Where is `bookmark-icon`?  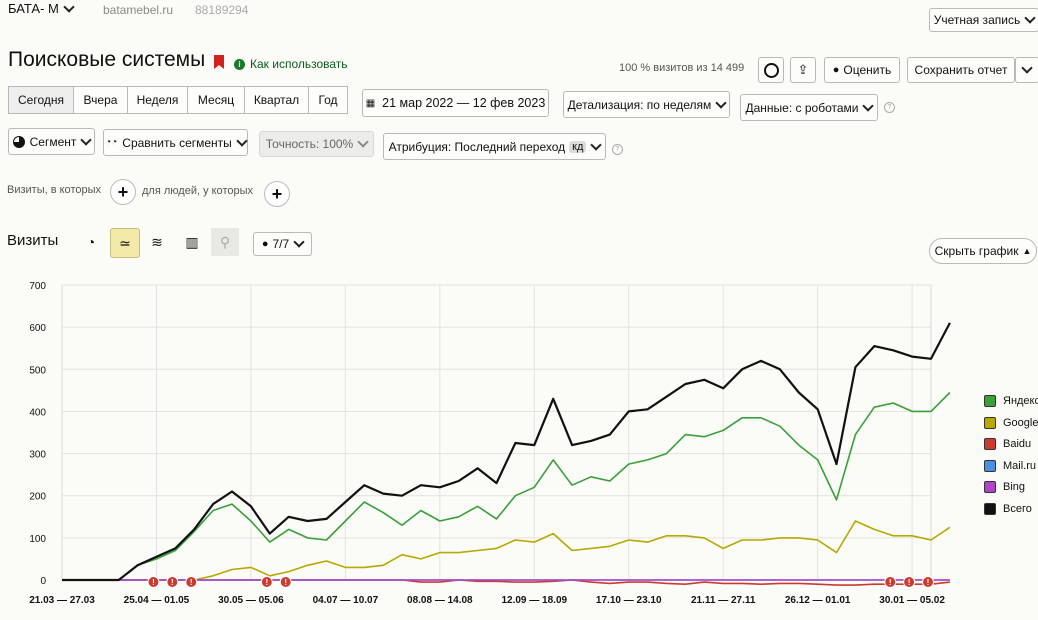 bookmark-icon is located at coordinates (219, 62).